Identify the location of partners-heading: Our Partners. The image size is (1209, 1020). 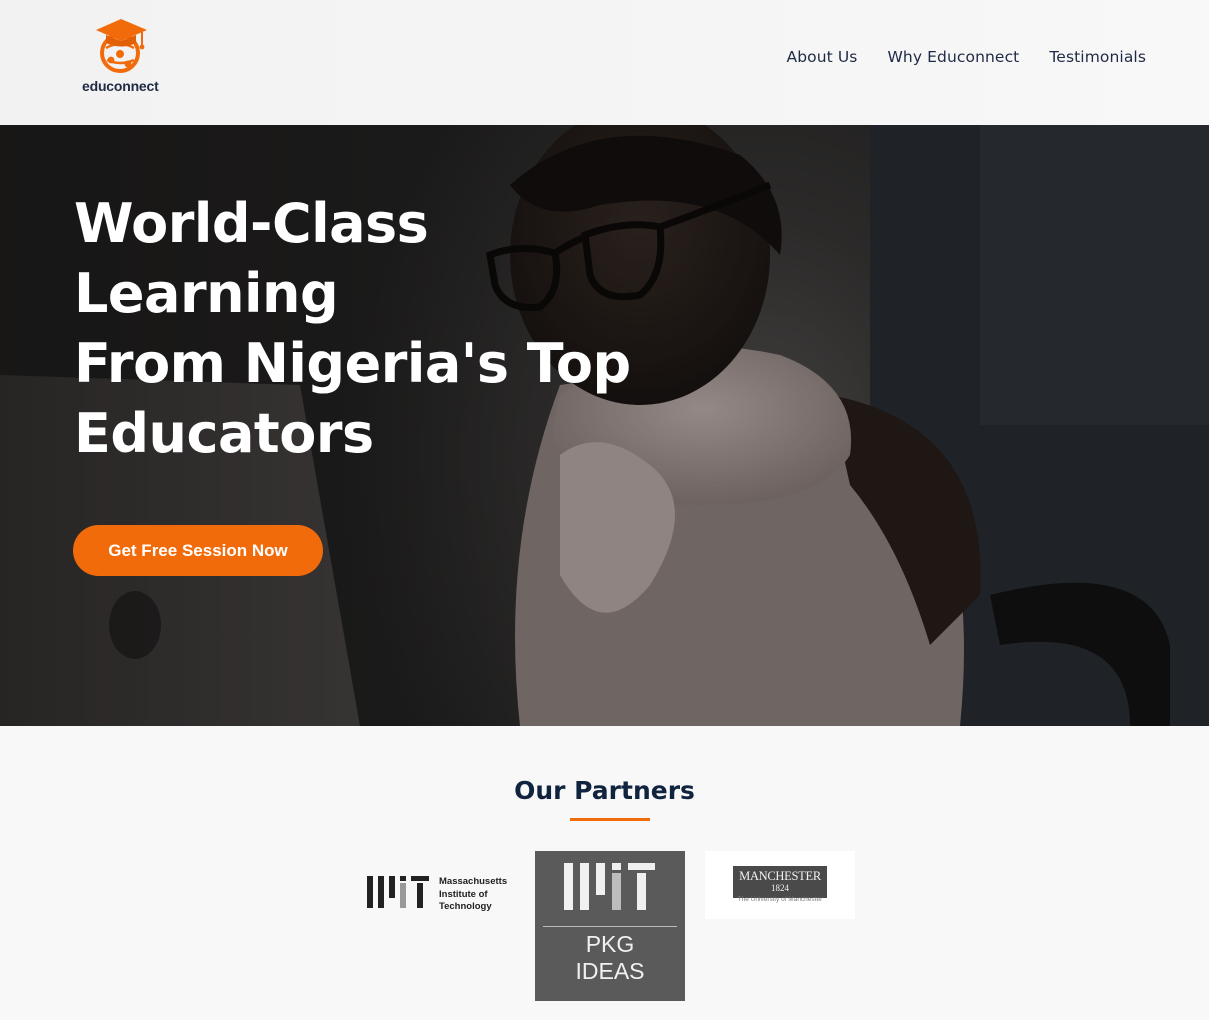
(604, 790).